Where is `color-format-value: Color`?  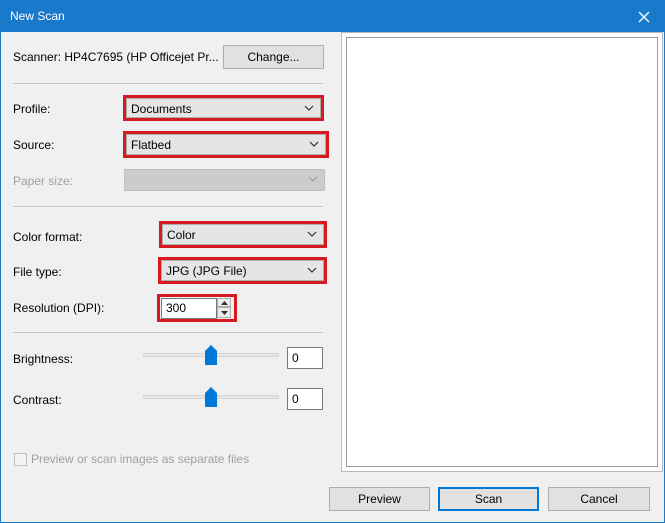
color-format-value: Color is located at coordinates (181, 235).